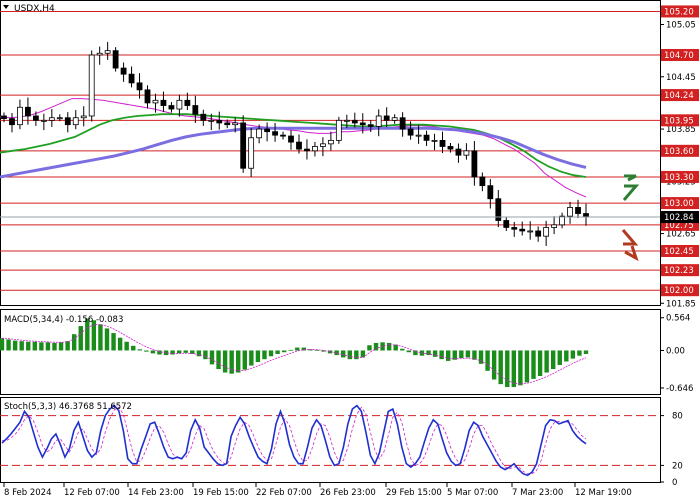 Image resolution: width=700 pixels, height=500 pixels. I want to click on time-tick-label: 12 Feb 07:00, so click(92, 493).